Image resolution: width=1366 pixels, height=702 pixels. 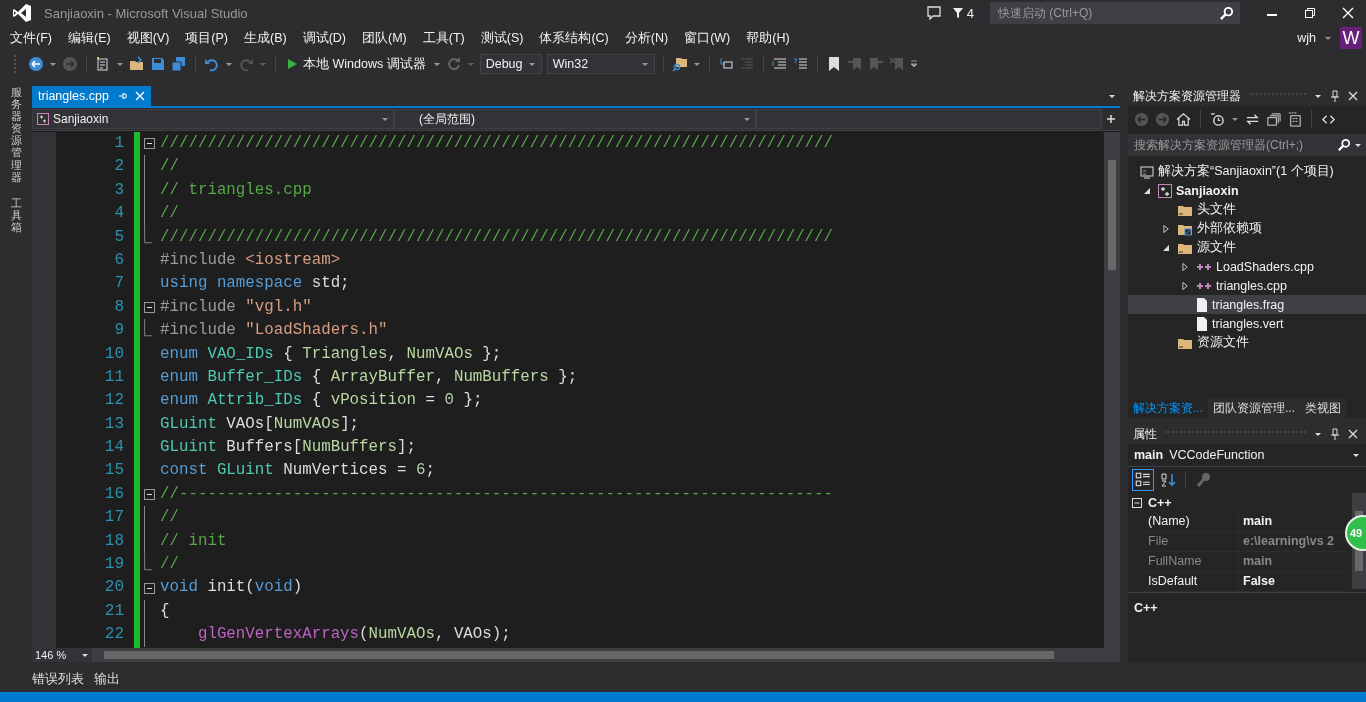 What do you see at coordinates (1146, 608) in the screenshot?
I see `property-description: C++` at bounding box center [1146, 608].